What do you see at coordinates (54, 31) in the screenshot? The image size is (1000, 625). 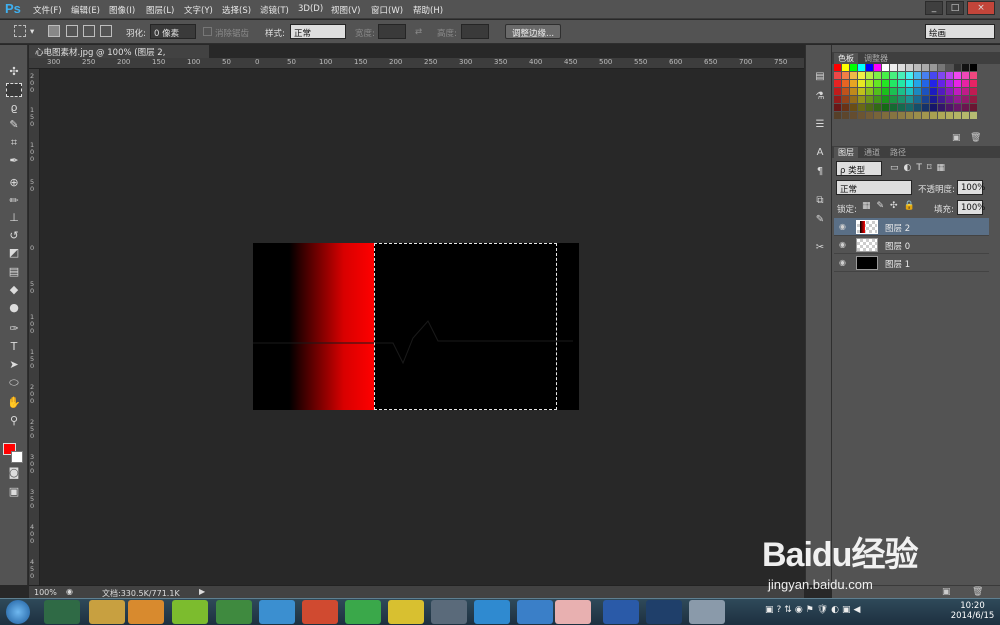 I see `new-selection-icon` at bounding box center [54, 31].